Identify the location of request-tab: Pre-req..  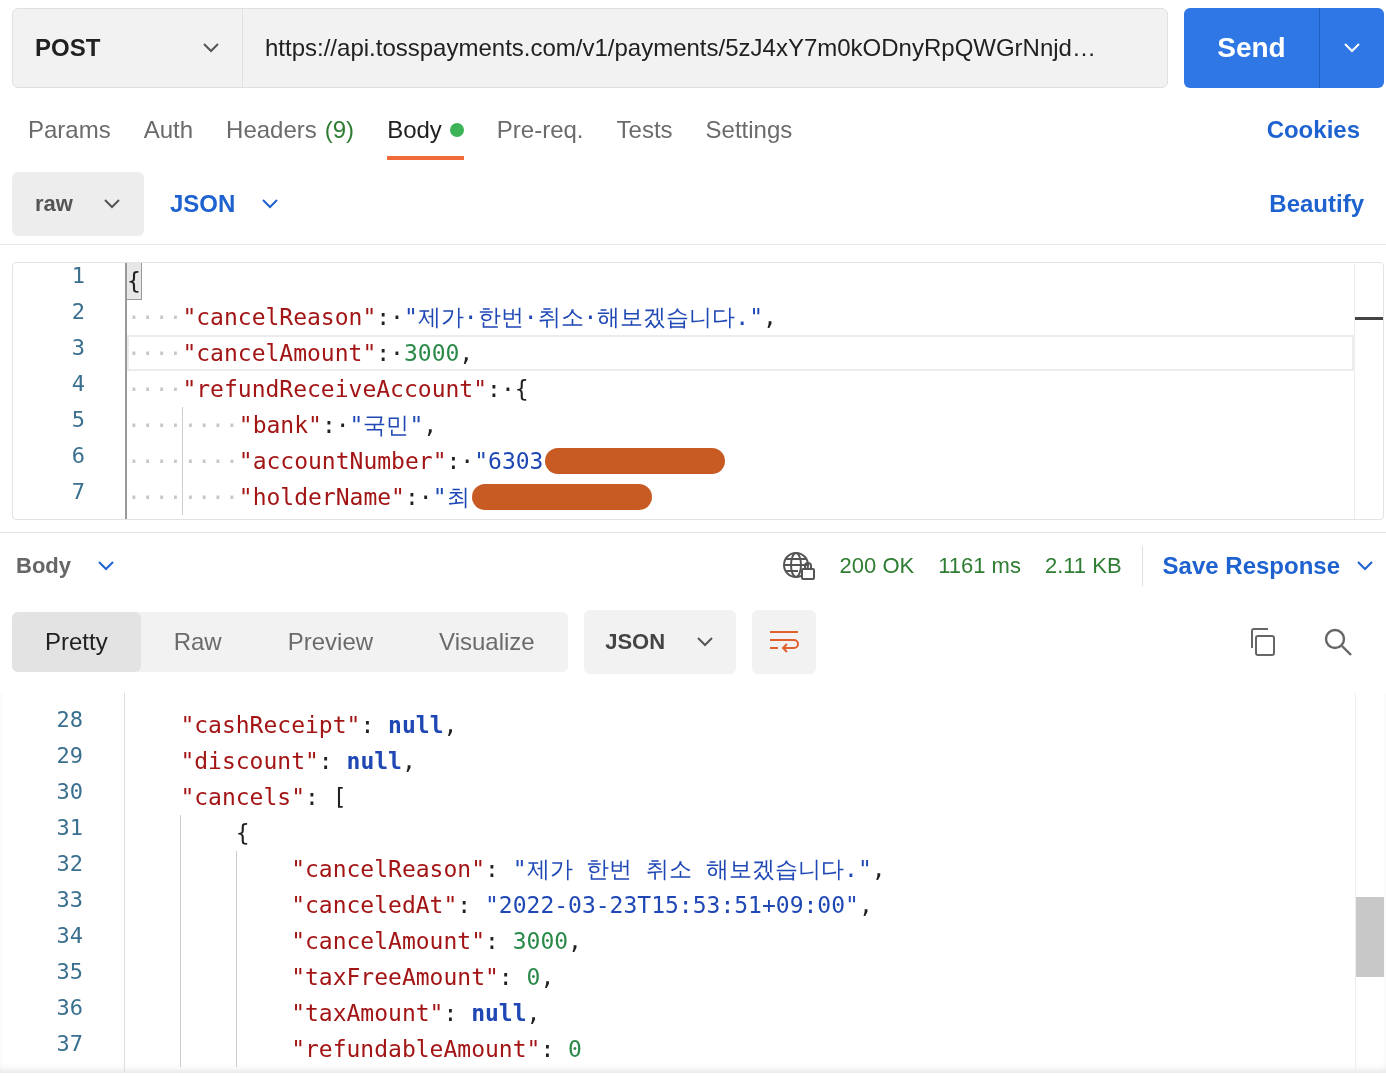
(540, 130).